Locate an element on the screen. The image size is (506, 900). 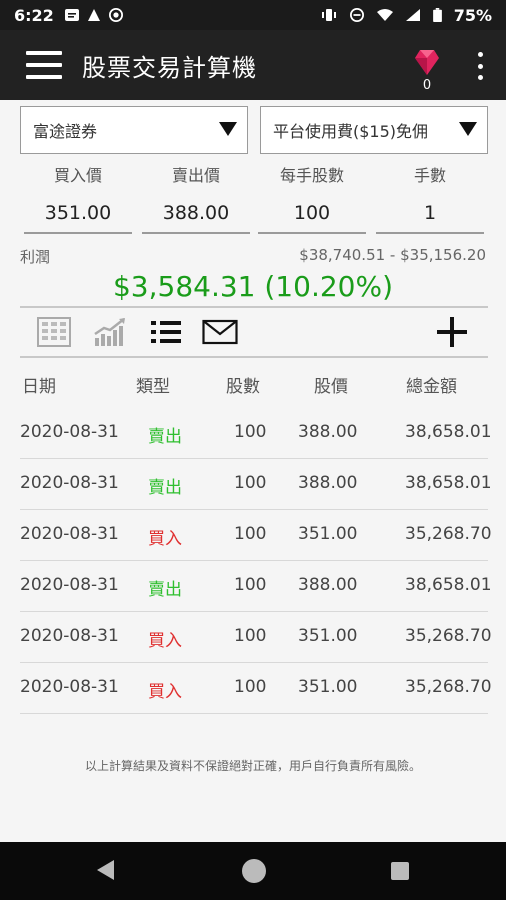
gem-icon is located at coordinates (427, 62).